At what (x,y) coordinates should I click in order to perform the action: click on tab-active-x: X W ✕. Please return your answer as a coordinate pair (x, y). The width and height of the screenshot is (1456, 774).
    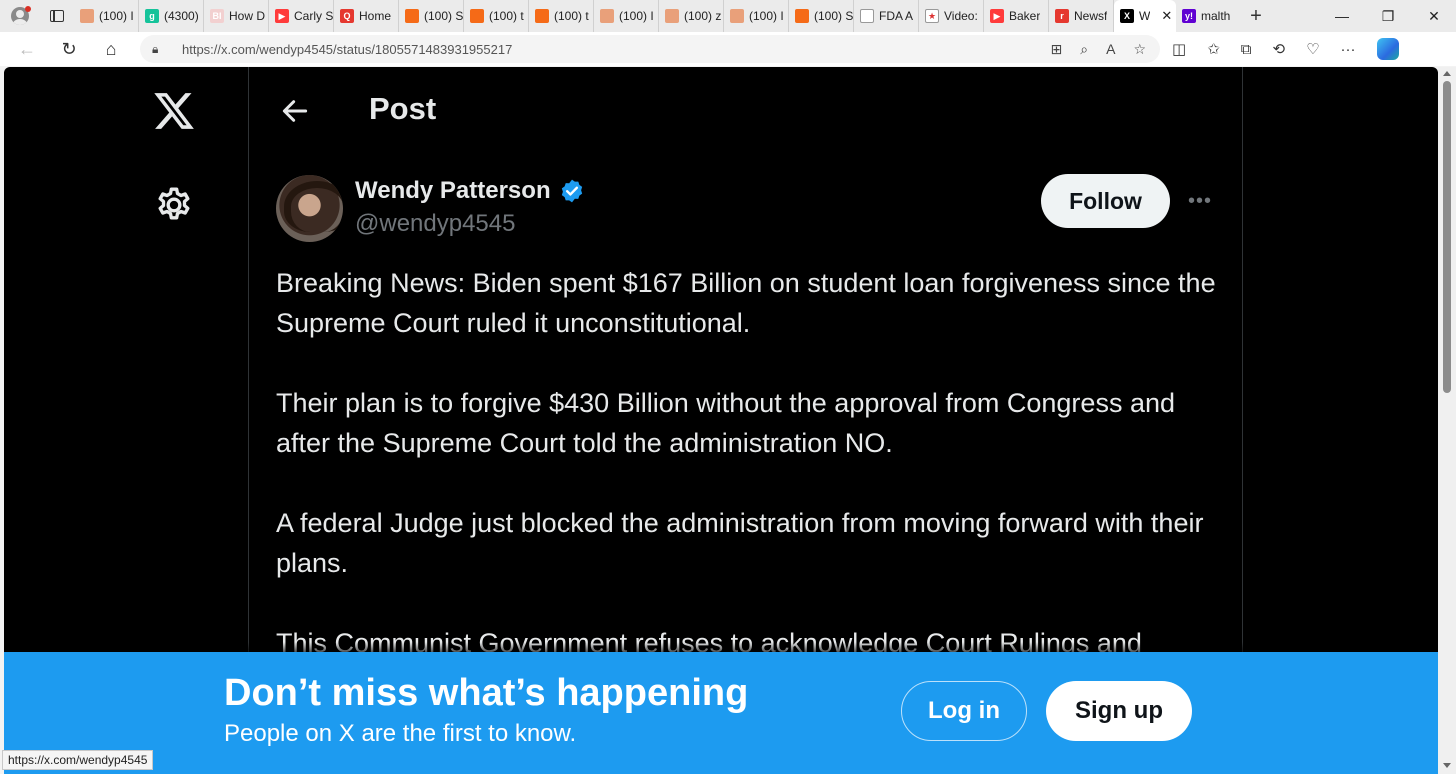
    Looking at the image, I should click on (1145, 16).